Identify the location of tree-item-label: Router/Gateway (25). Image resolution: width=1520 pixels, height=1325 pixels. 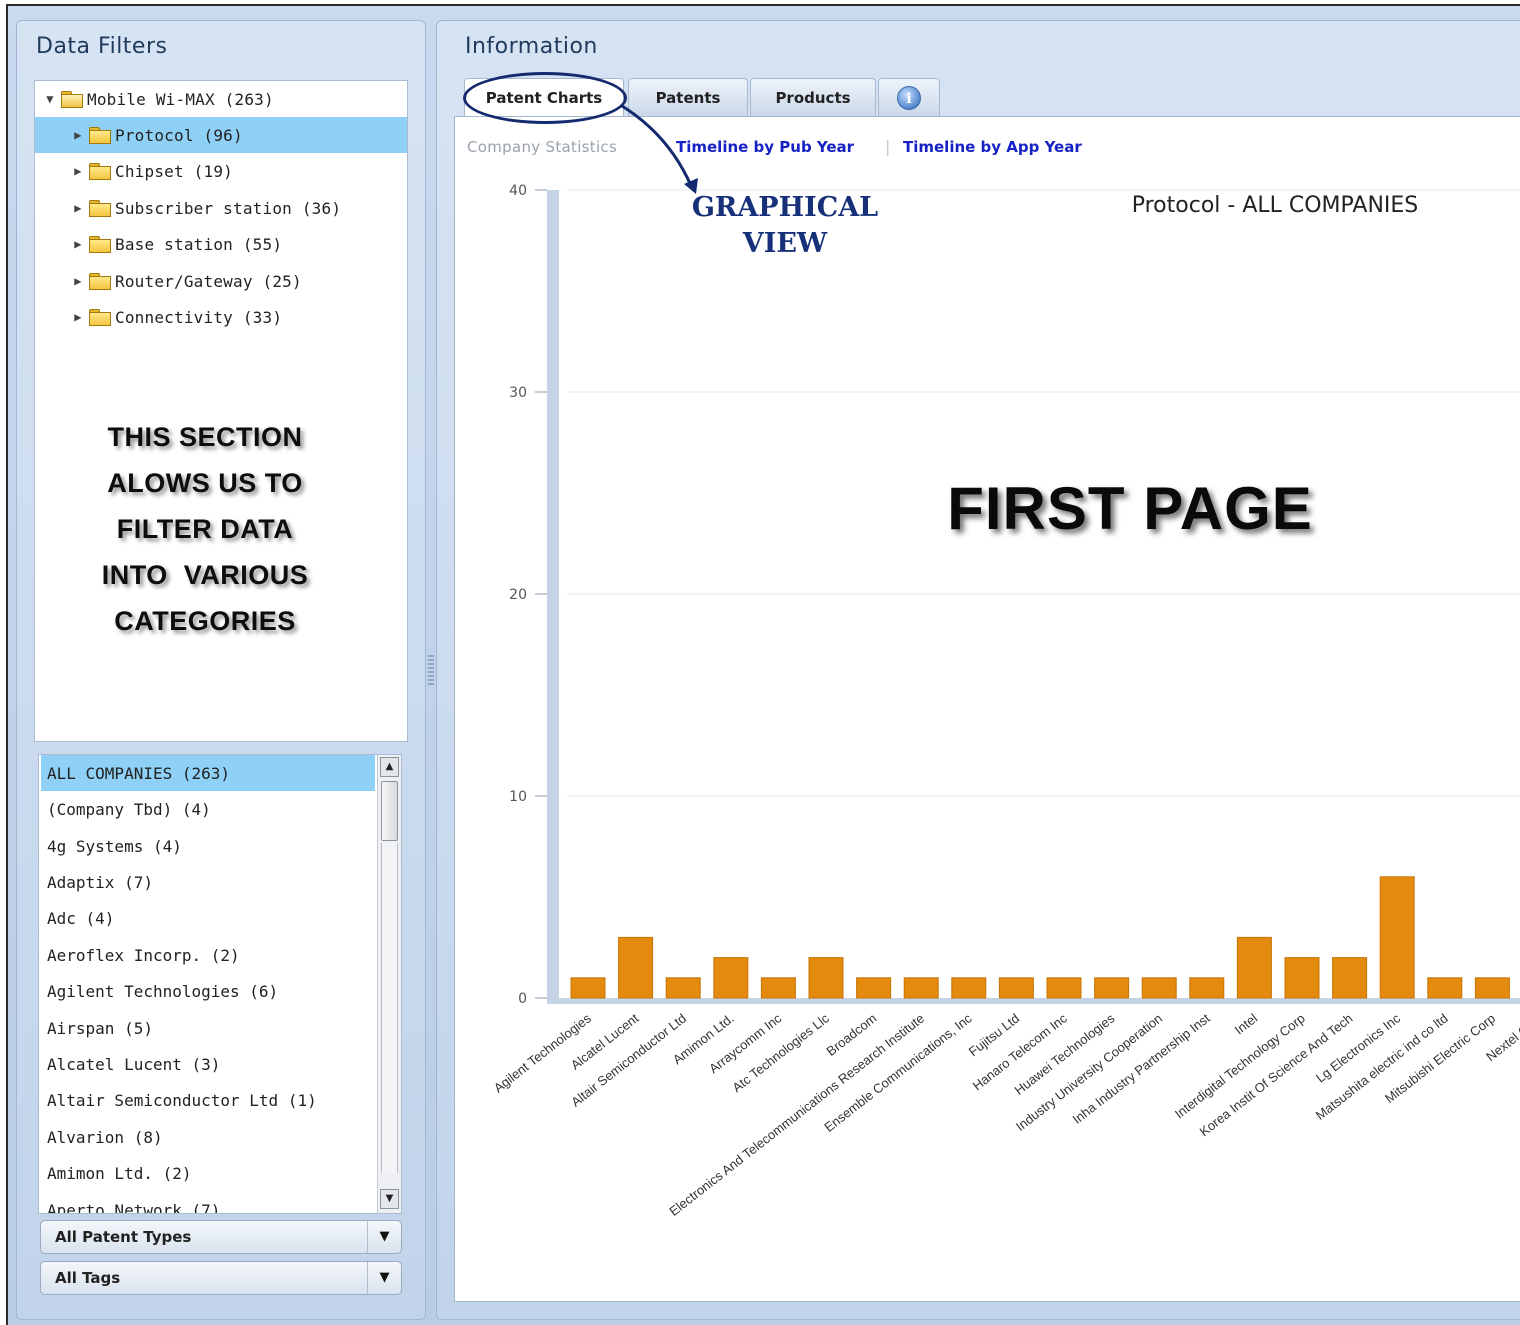
(208, 281).